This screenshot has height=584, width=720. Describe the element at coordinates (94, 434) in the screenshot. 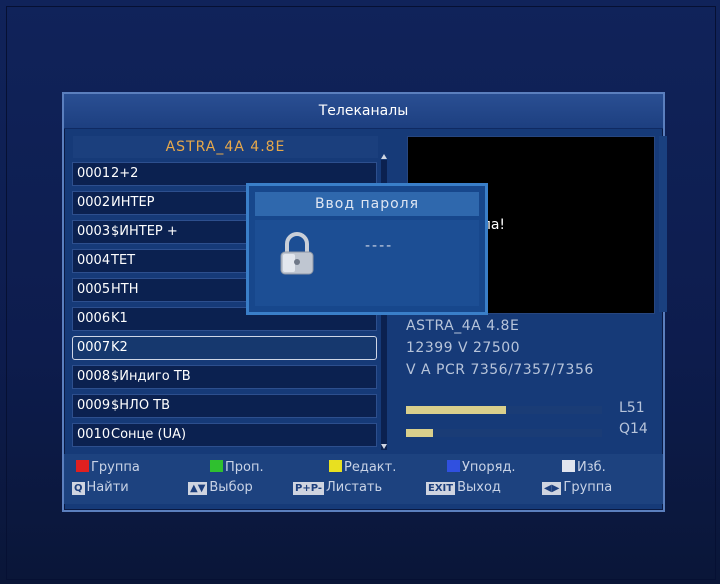

I see `channel-number: 0010` at that location.